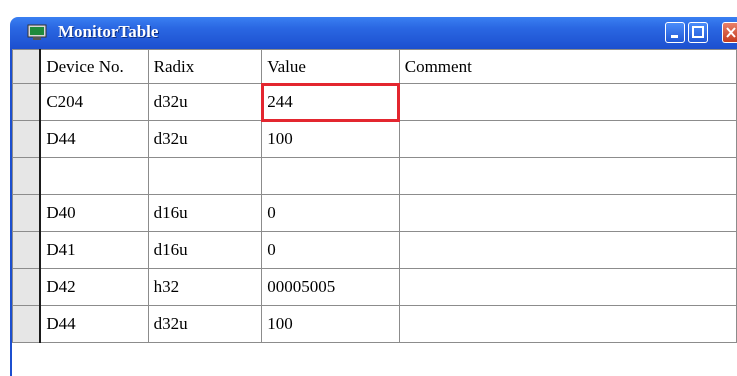 The height and width of the screenshot is (376, 737). What do you see at coordinates (675, 32) in the screenshot?
I see `minimize-button` at bounding box center [675, 32].